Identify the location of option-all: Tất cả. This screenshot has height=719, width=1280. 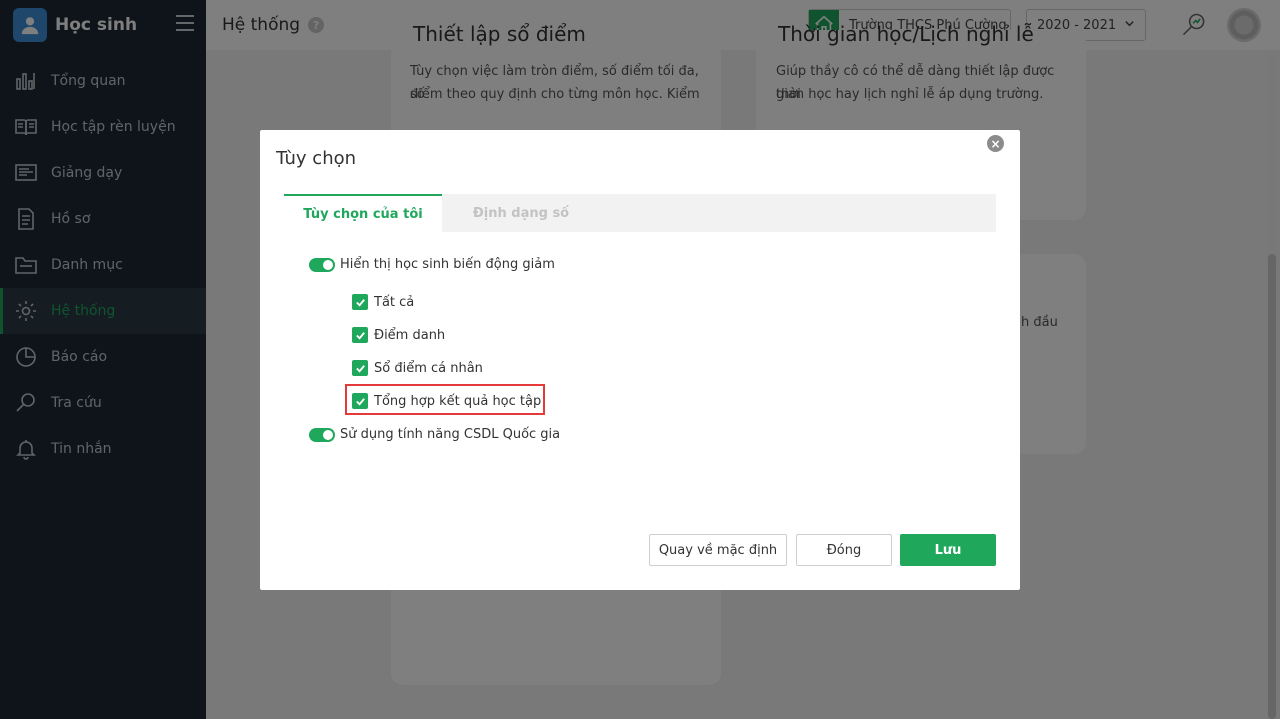
(383, 302).